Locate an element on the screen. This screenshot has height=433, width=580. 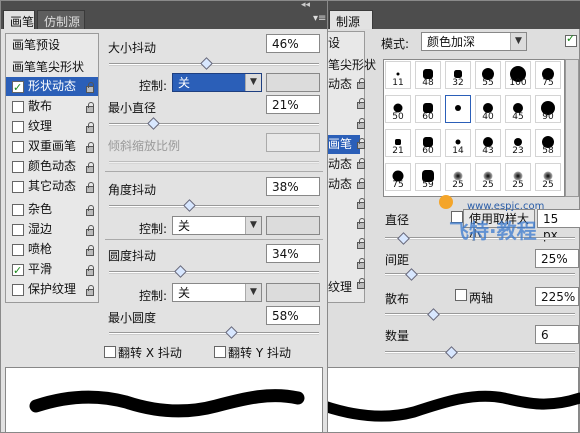
angle-jitter-field: 38% is located at coordinates (293, 186).